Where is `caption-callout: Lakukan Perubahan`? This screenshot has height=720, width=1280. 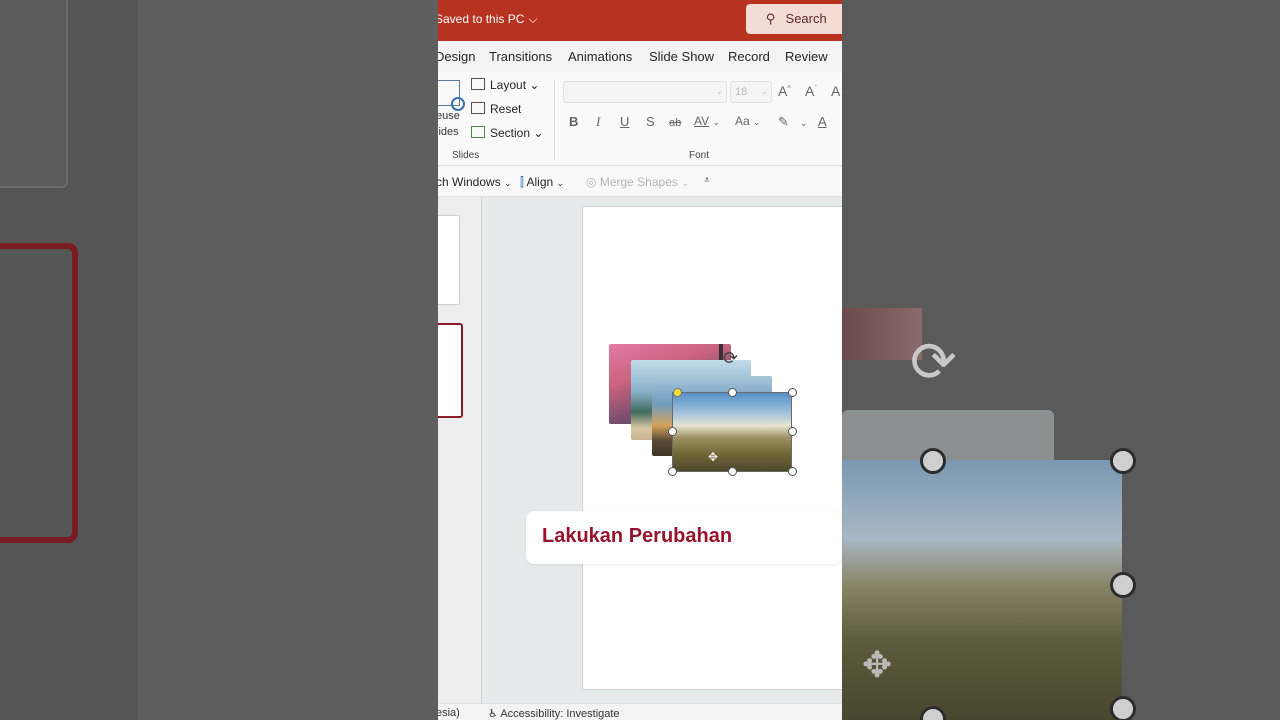 caption-callout: Lakukan Perubahan is located at coordinates (684, 537).